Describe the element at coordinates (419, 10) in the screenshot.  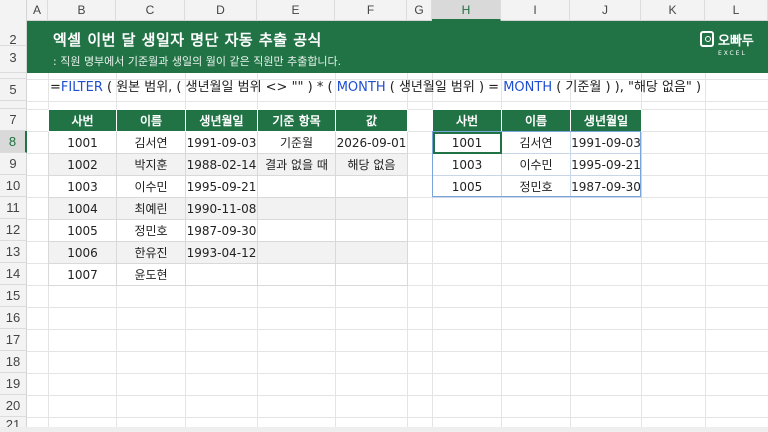
I see `column-header-g: G` at that location.